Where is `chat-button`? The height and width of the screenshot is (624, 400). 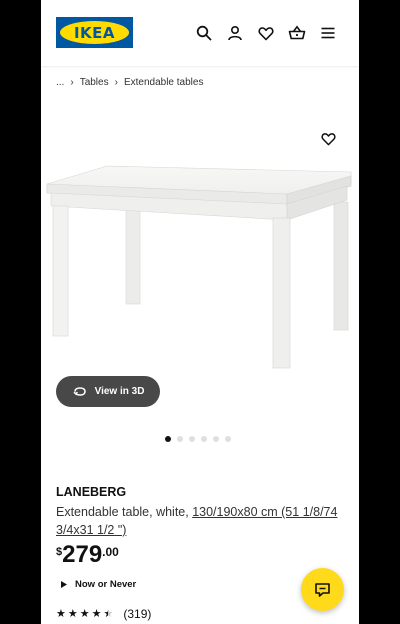
chat-button is located at coordinates (322, 589).